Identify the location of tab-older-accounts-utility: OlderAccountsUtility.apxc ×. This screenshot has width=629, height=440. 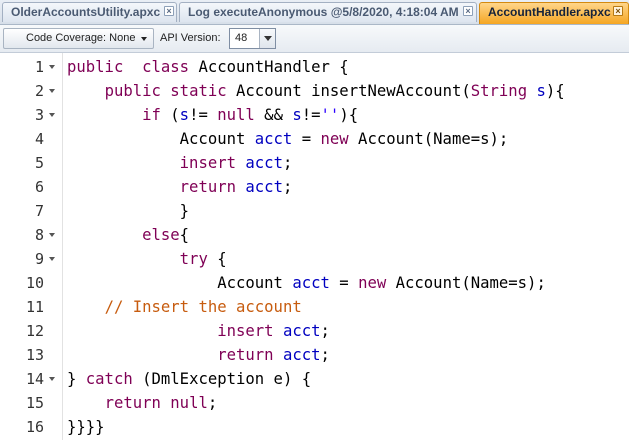
(89, 12).